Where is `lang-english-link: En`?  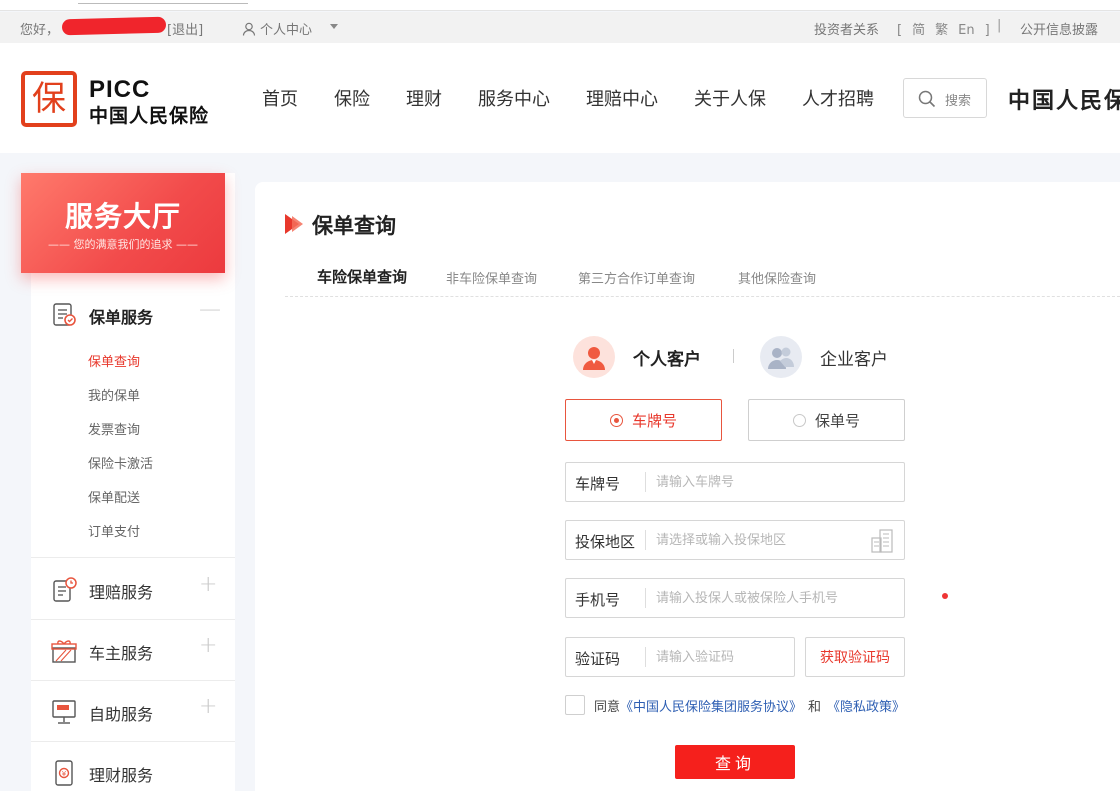 lang-english-link: En is located at coordinates (966, 30).